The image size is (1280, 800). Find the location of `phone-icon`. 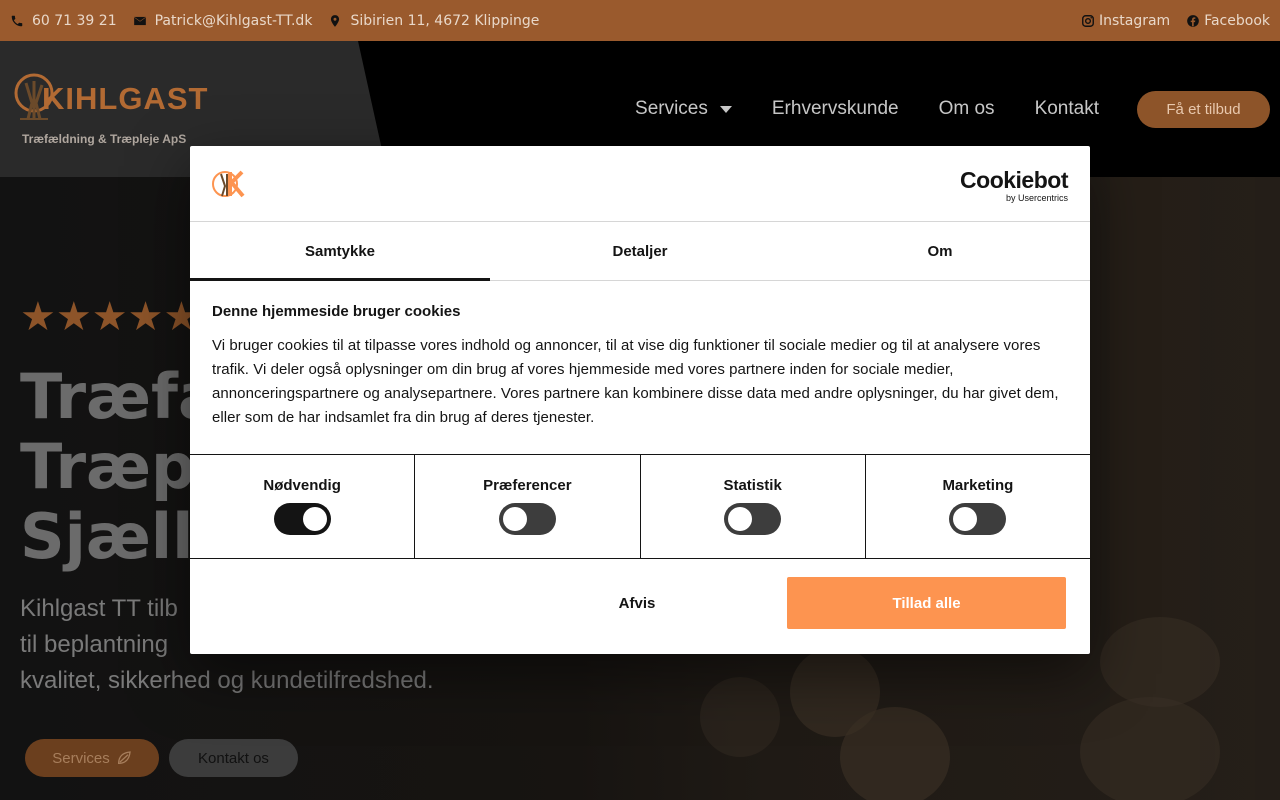

phone-icon is located at coordinates (17, 21).